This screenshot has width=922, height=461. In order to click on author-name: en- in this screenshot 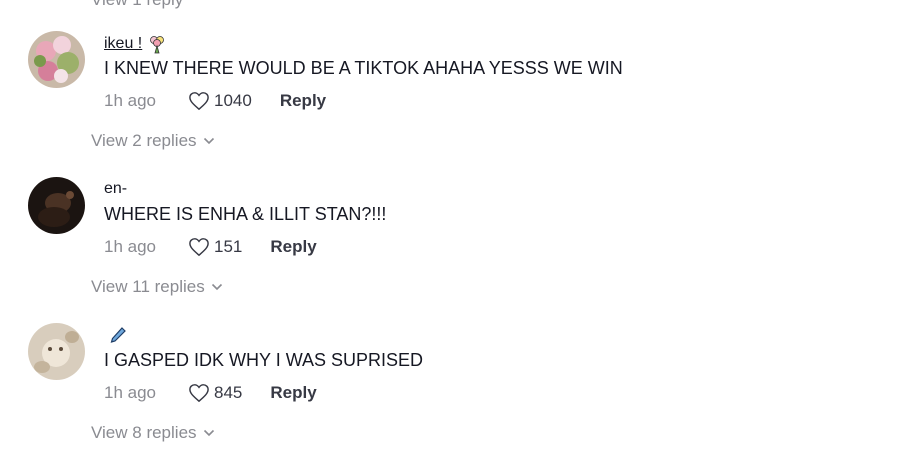, I will do `click(115, 189)`.